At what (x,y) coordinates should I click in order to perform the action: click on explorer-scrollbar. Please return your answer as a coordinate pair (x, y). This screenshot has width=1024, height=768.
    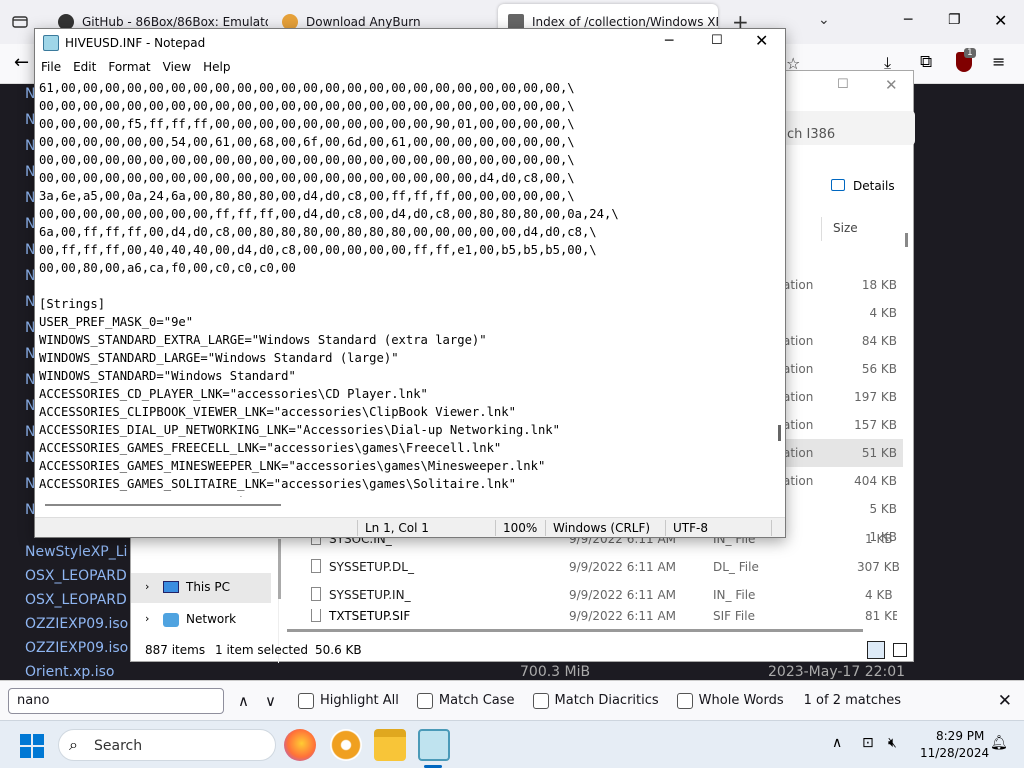
    Looking at the image, I should click on (906, 240).